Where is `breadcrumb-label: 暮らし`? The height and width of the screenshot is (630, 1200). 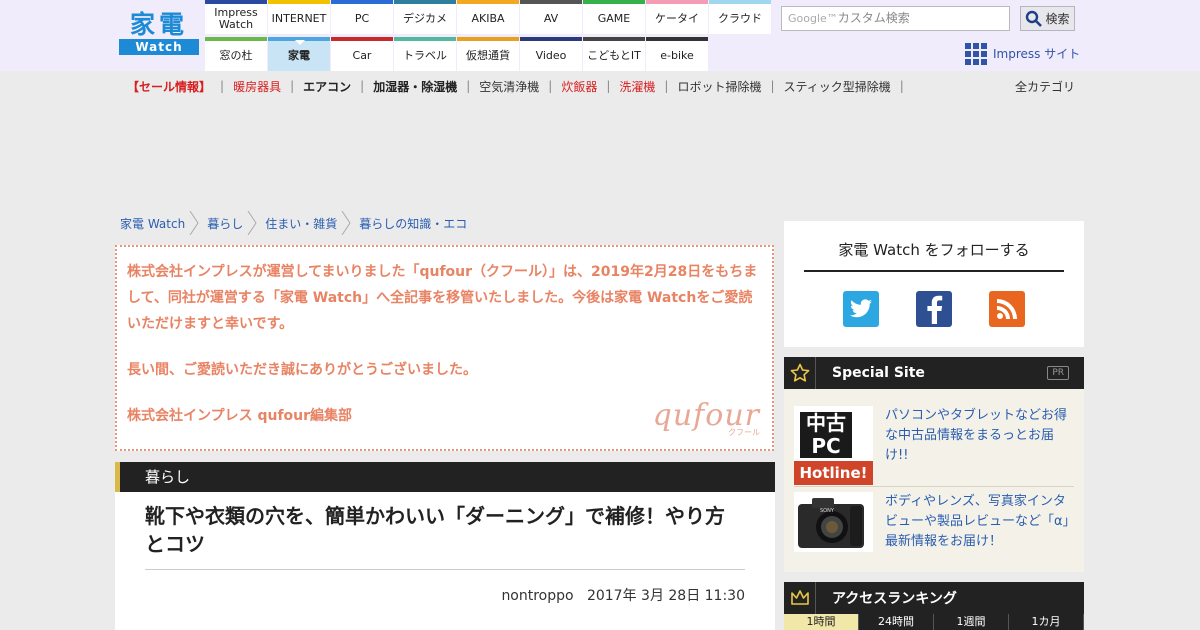 breadcrumb-label: 暮らし is located at coordinates (225, 223).